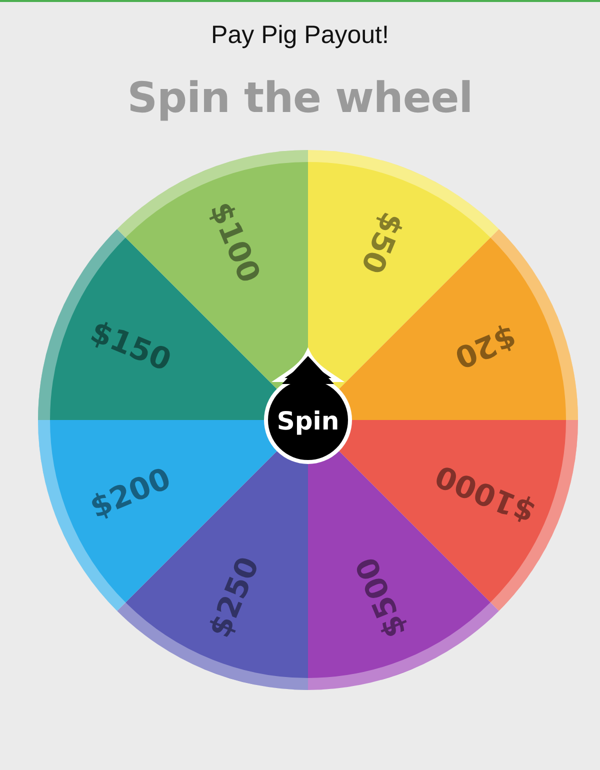  Describe the element at coordinates (300, 35) in the screenshot. I see `page-title: Pay Pig Payout!` at that location.